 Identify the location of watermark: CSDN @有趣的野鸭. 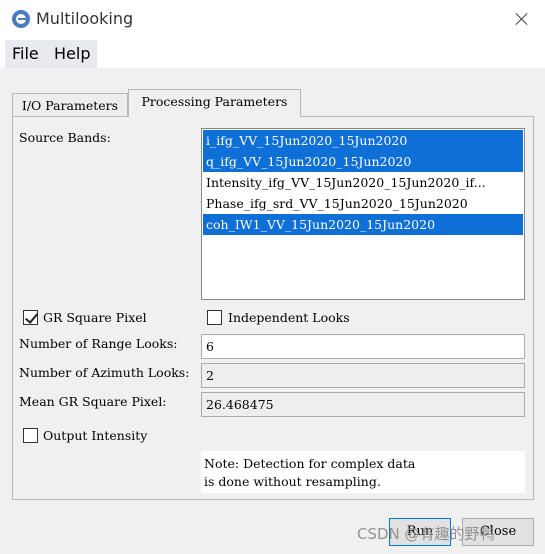
(426, 534).